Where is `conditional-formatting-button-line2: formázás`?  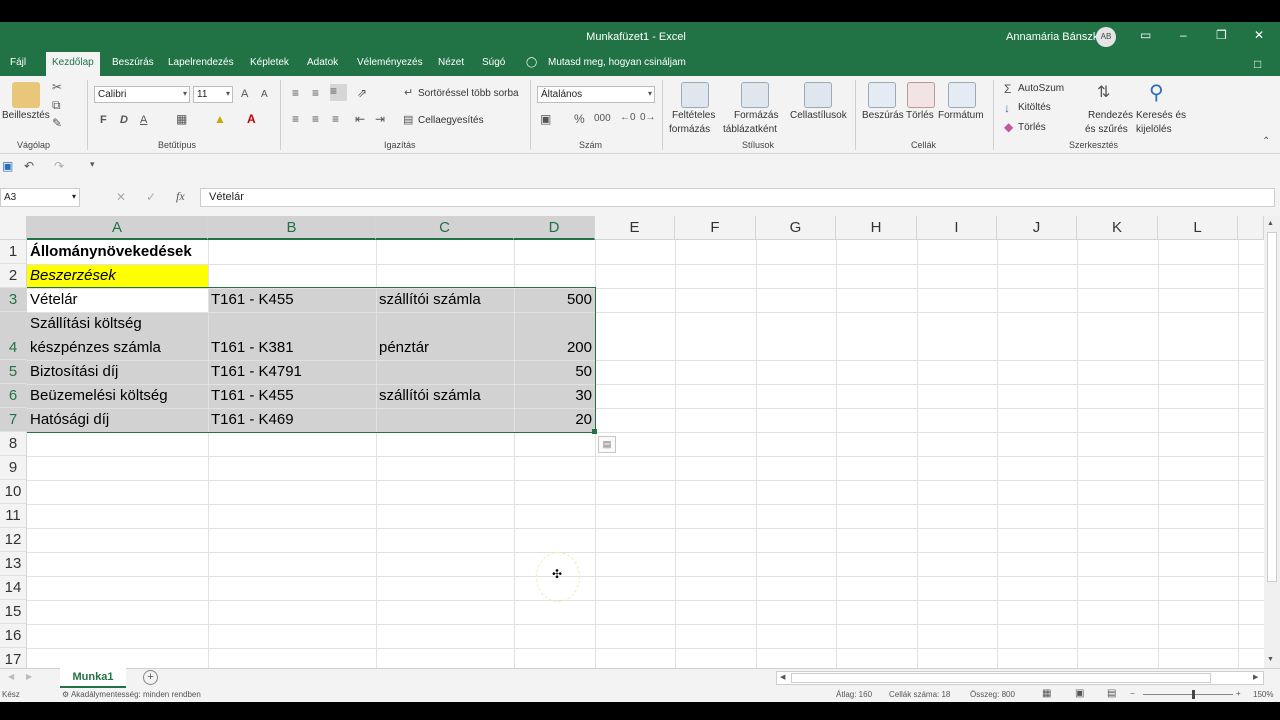 conditional-formatting-button-line2: formázás is located at coordinates (689, 129).